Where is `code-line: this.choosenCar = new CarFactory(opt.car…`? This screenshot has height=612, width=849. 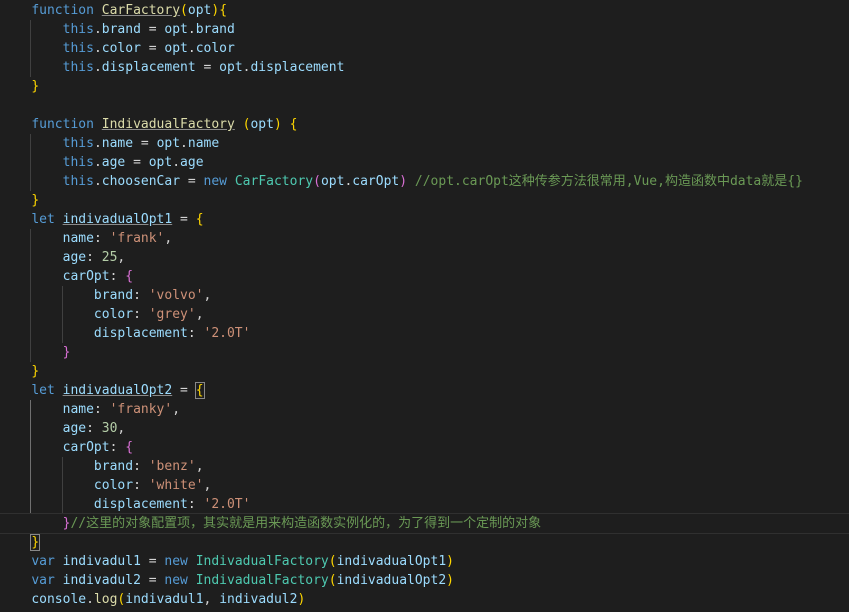 code-line: this.choosenCar = new CarFactory(opt.car… is located at coordinates (424, 181).